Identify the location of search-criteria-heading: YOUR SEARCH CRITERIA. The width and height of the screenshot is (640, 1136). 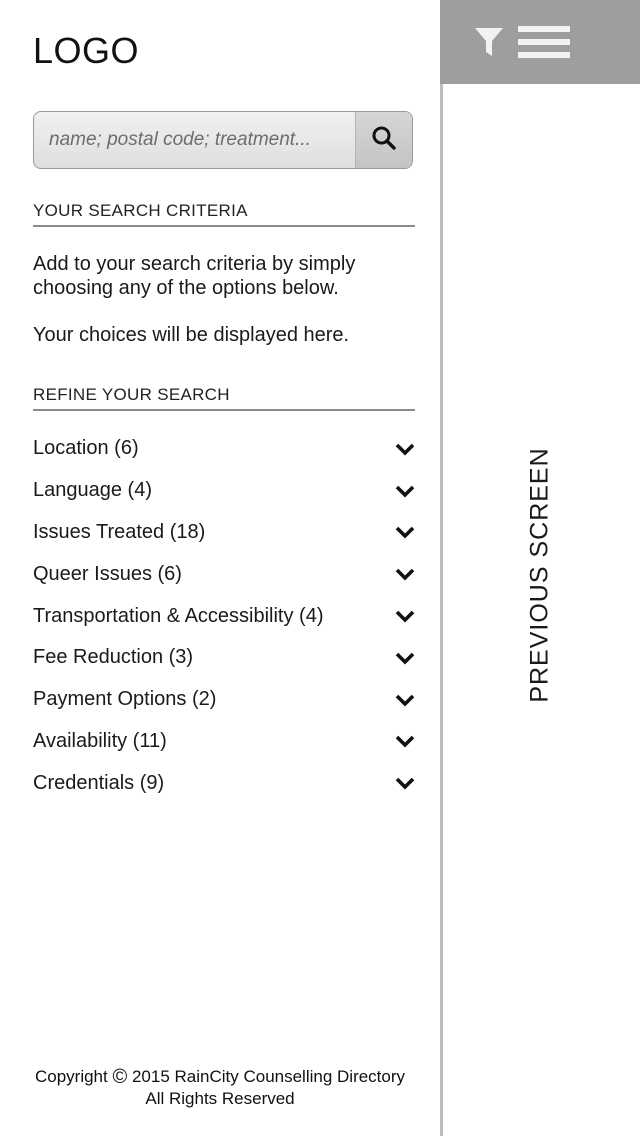
(224, 214).